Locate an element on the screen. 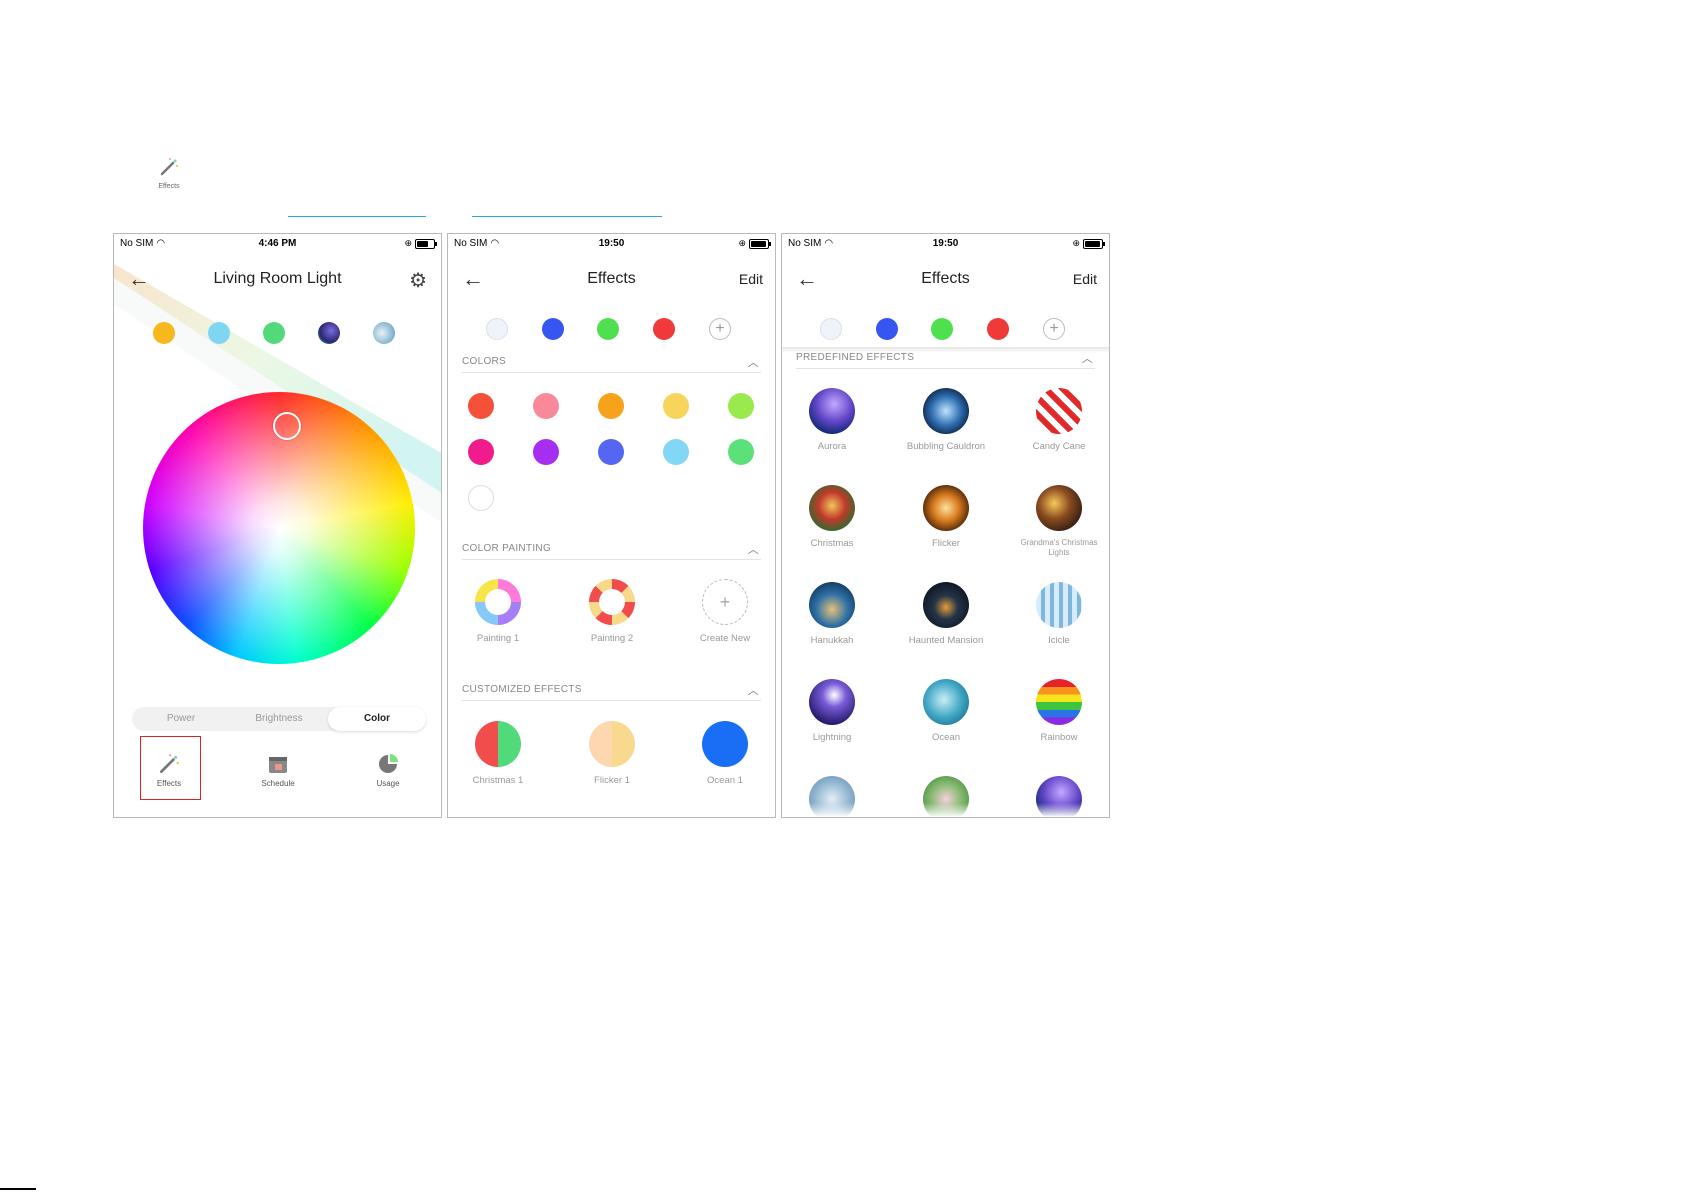  tab-color: Color is located at coordinates (377, 719).